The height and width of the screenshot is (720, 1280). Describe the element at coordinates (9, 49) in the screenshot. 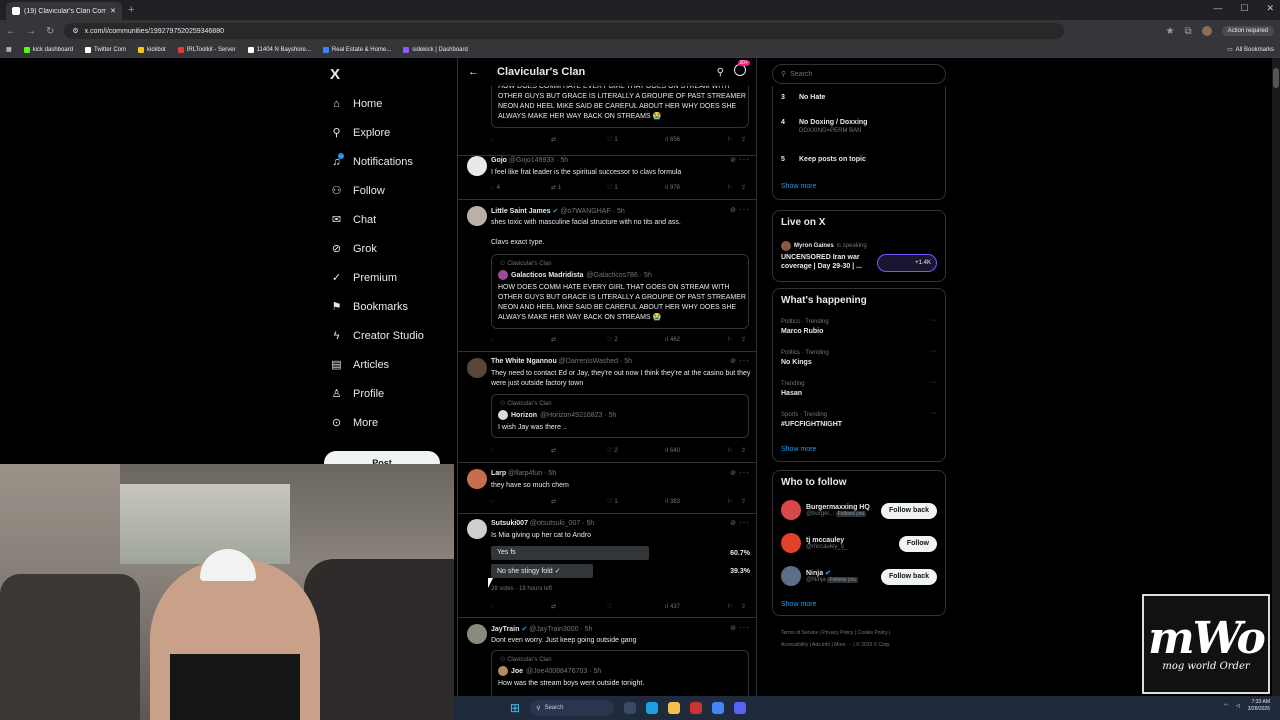

I see `apps-icon: ▦` at that location.